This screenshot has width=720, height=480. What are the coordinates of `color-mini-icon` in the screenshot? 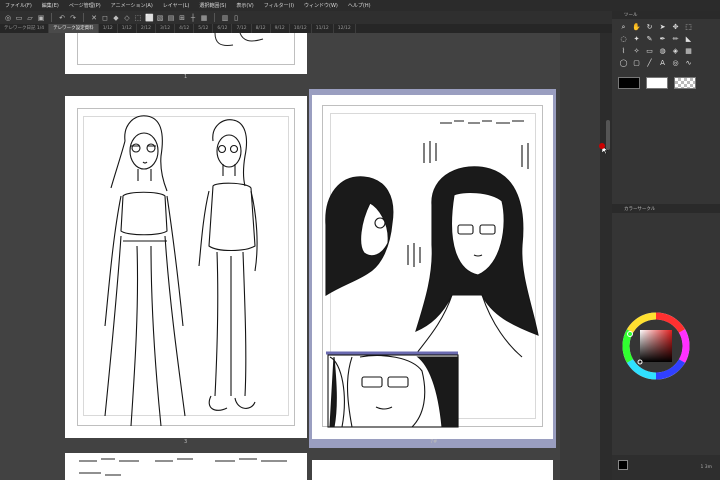 It's located at (623, 465).